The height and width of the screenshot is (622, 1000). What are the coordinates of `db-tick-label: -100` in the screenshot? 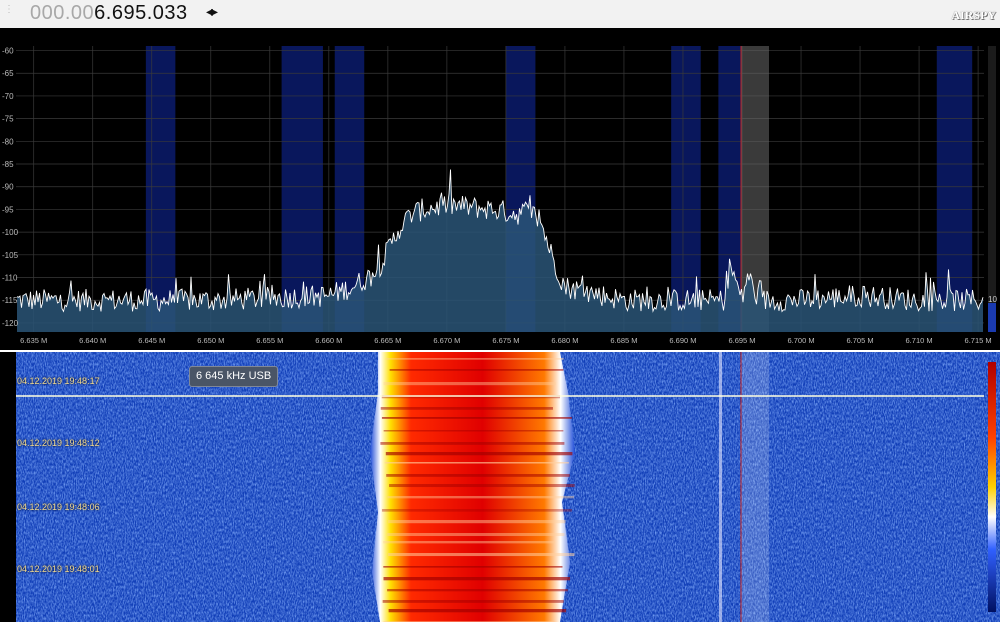 It's located at (10, 232).